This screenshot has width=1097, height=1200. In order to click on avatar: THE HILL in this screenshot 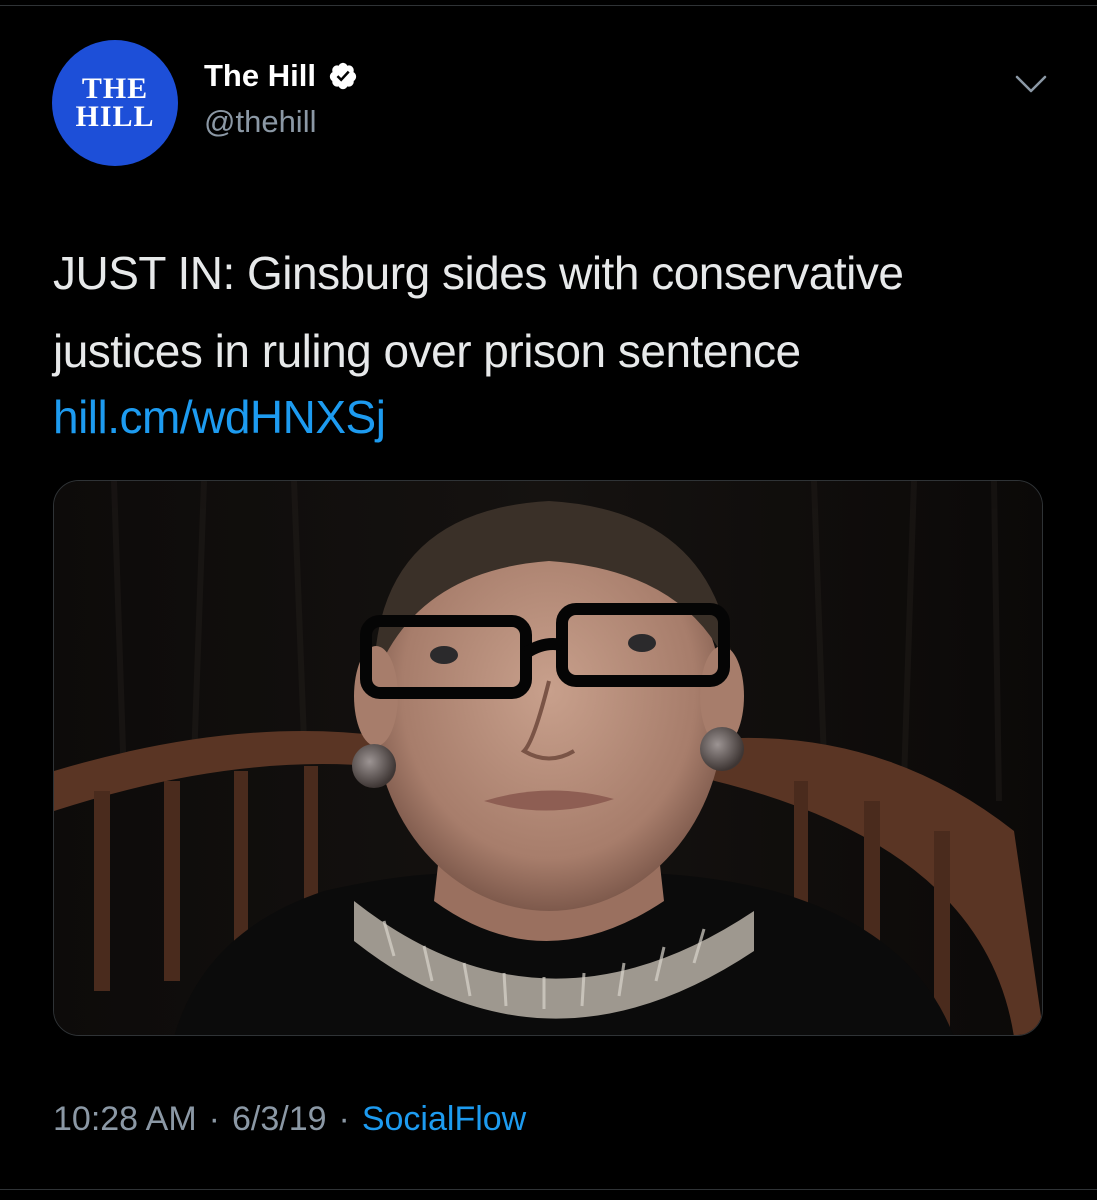, I will do `click(115, 103)`.